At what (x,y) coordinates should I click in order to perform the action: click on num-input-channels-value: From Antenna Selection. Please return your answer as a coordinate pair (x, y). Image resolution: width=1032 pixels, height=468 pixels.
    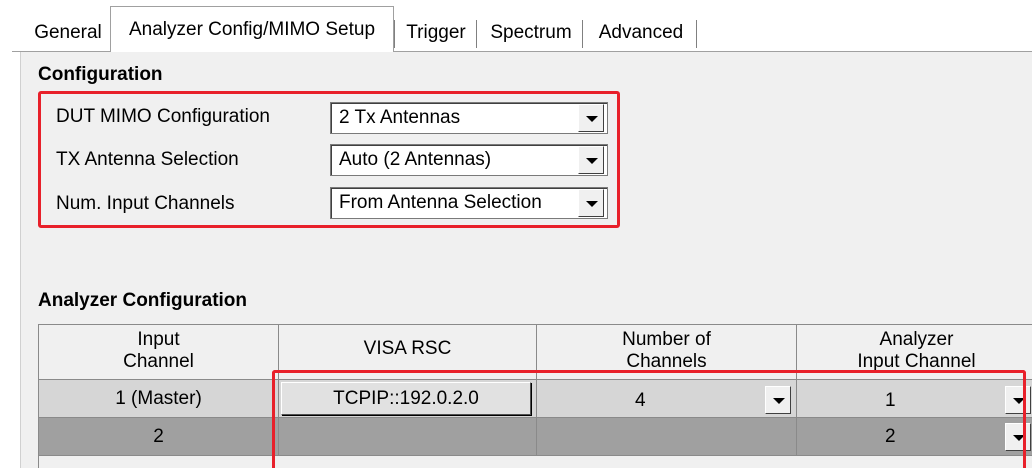
    Looking at the image, I should click on (440, 202).